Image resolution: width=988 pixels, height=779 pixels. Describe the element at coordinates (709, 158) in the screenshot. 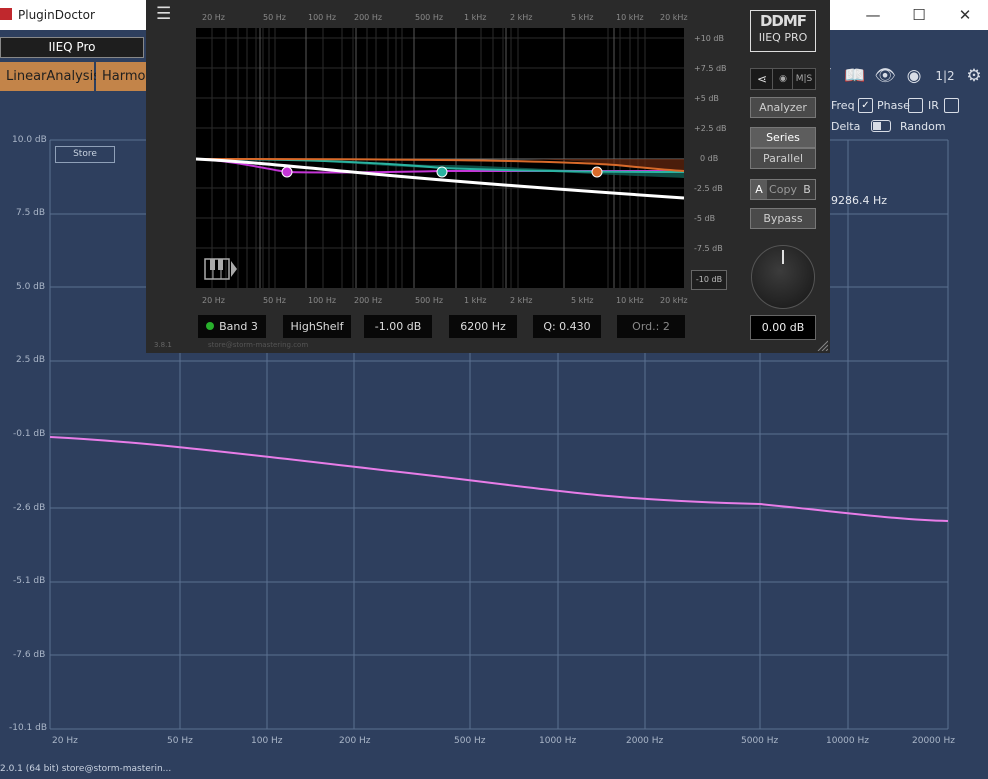

I see `db-label: 0 dB` at that location.